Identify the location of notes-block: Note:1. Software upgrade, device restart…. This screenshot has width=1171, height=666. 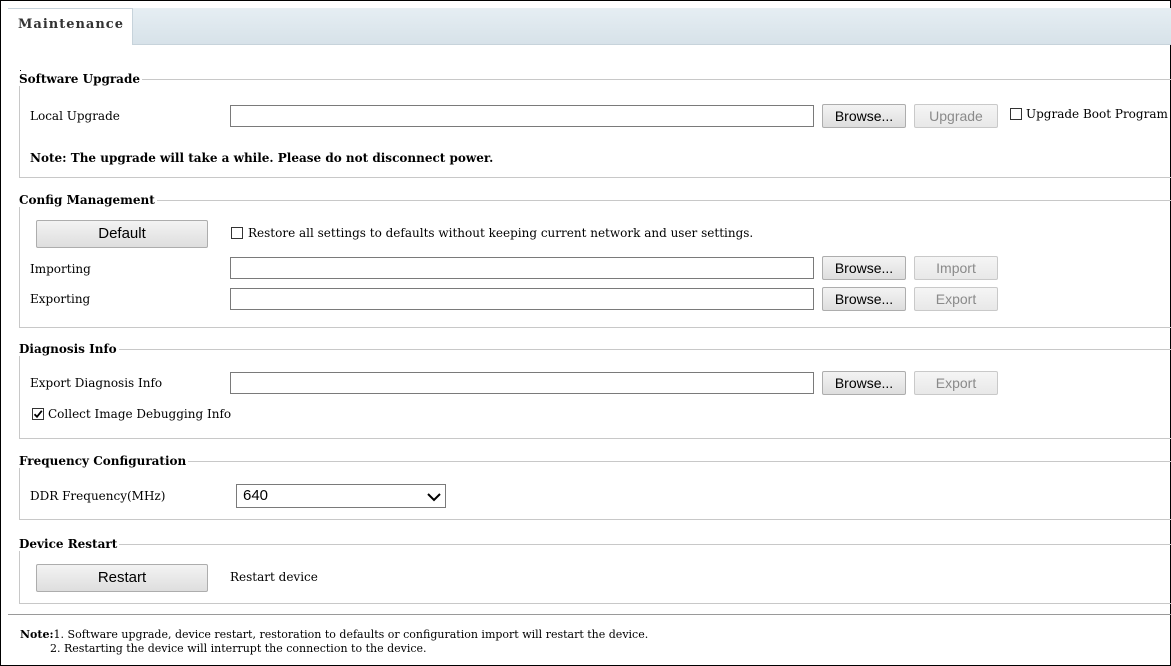
(334, 642).